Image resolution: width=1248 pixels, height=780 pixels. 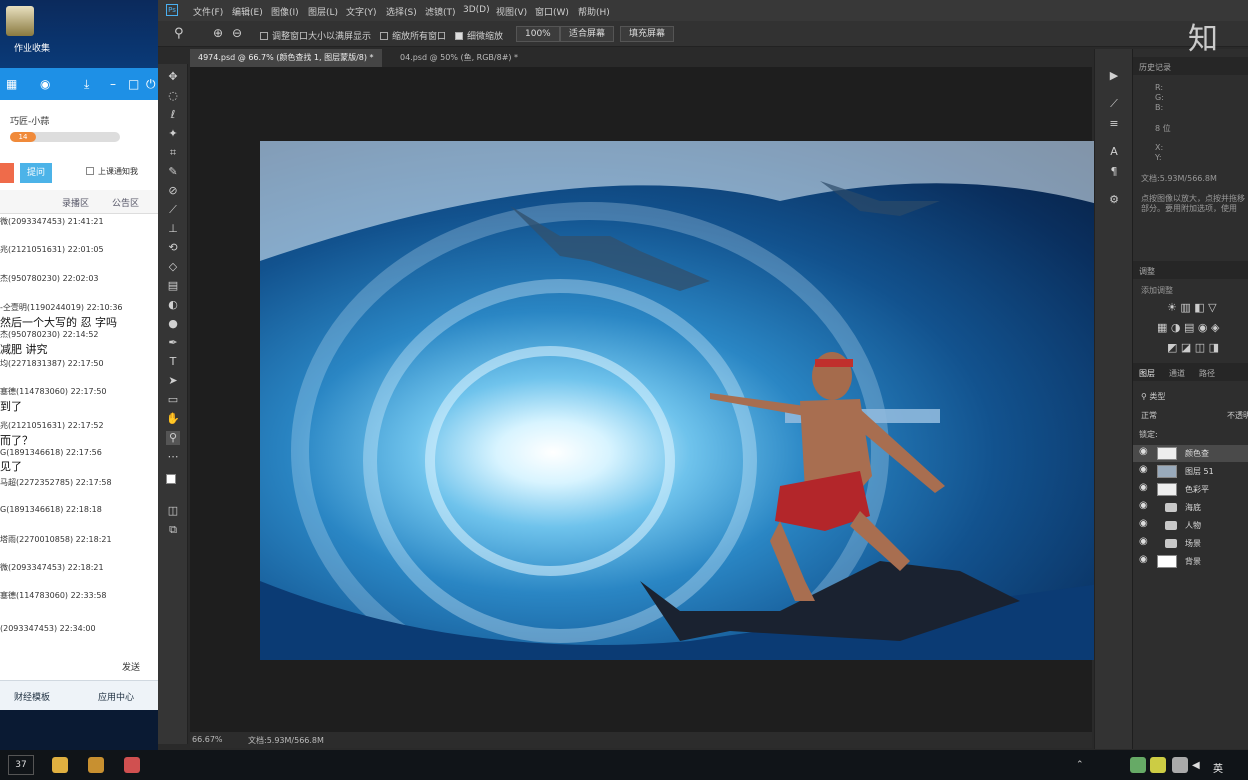 What do you see at coordinates (286, 58) in the screenshot?
I see `doc-tab-active: 4974.psd @ 66.7% (颜色查找 1, 图层蒙版/8) *` at bounding box center [286, 58].